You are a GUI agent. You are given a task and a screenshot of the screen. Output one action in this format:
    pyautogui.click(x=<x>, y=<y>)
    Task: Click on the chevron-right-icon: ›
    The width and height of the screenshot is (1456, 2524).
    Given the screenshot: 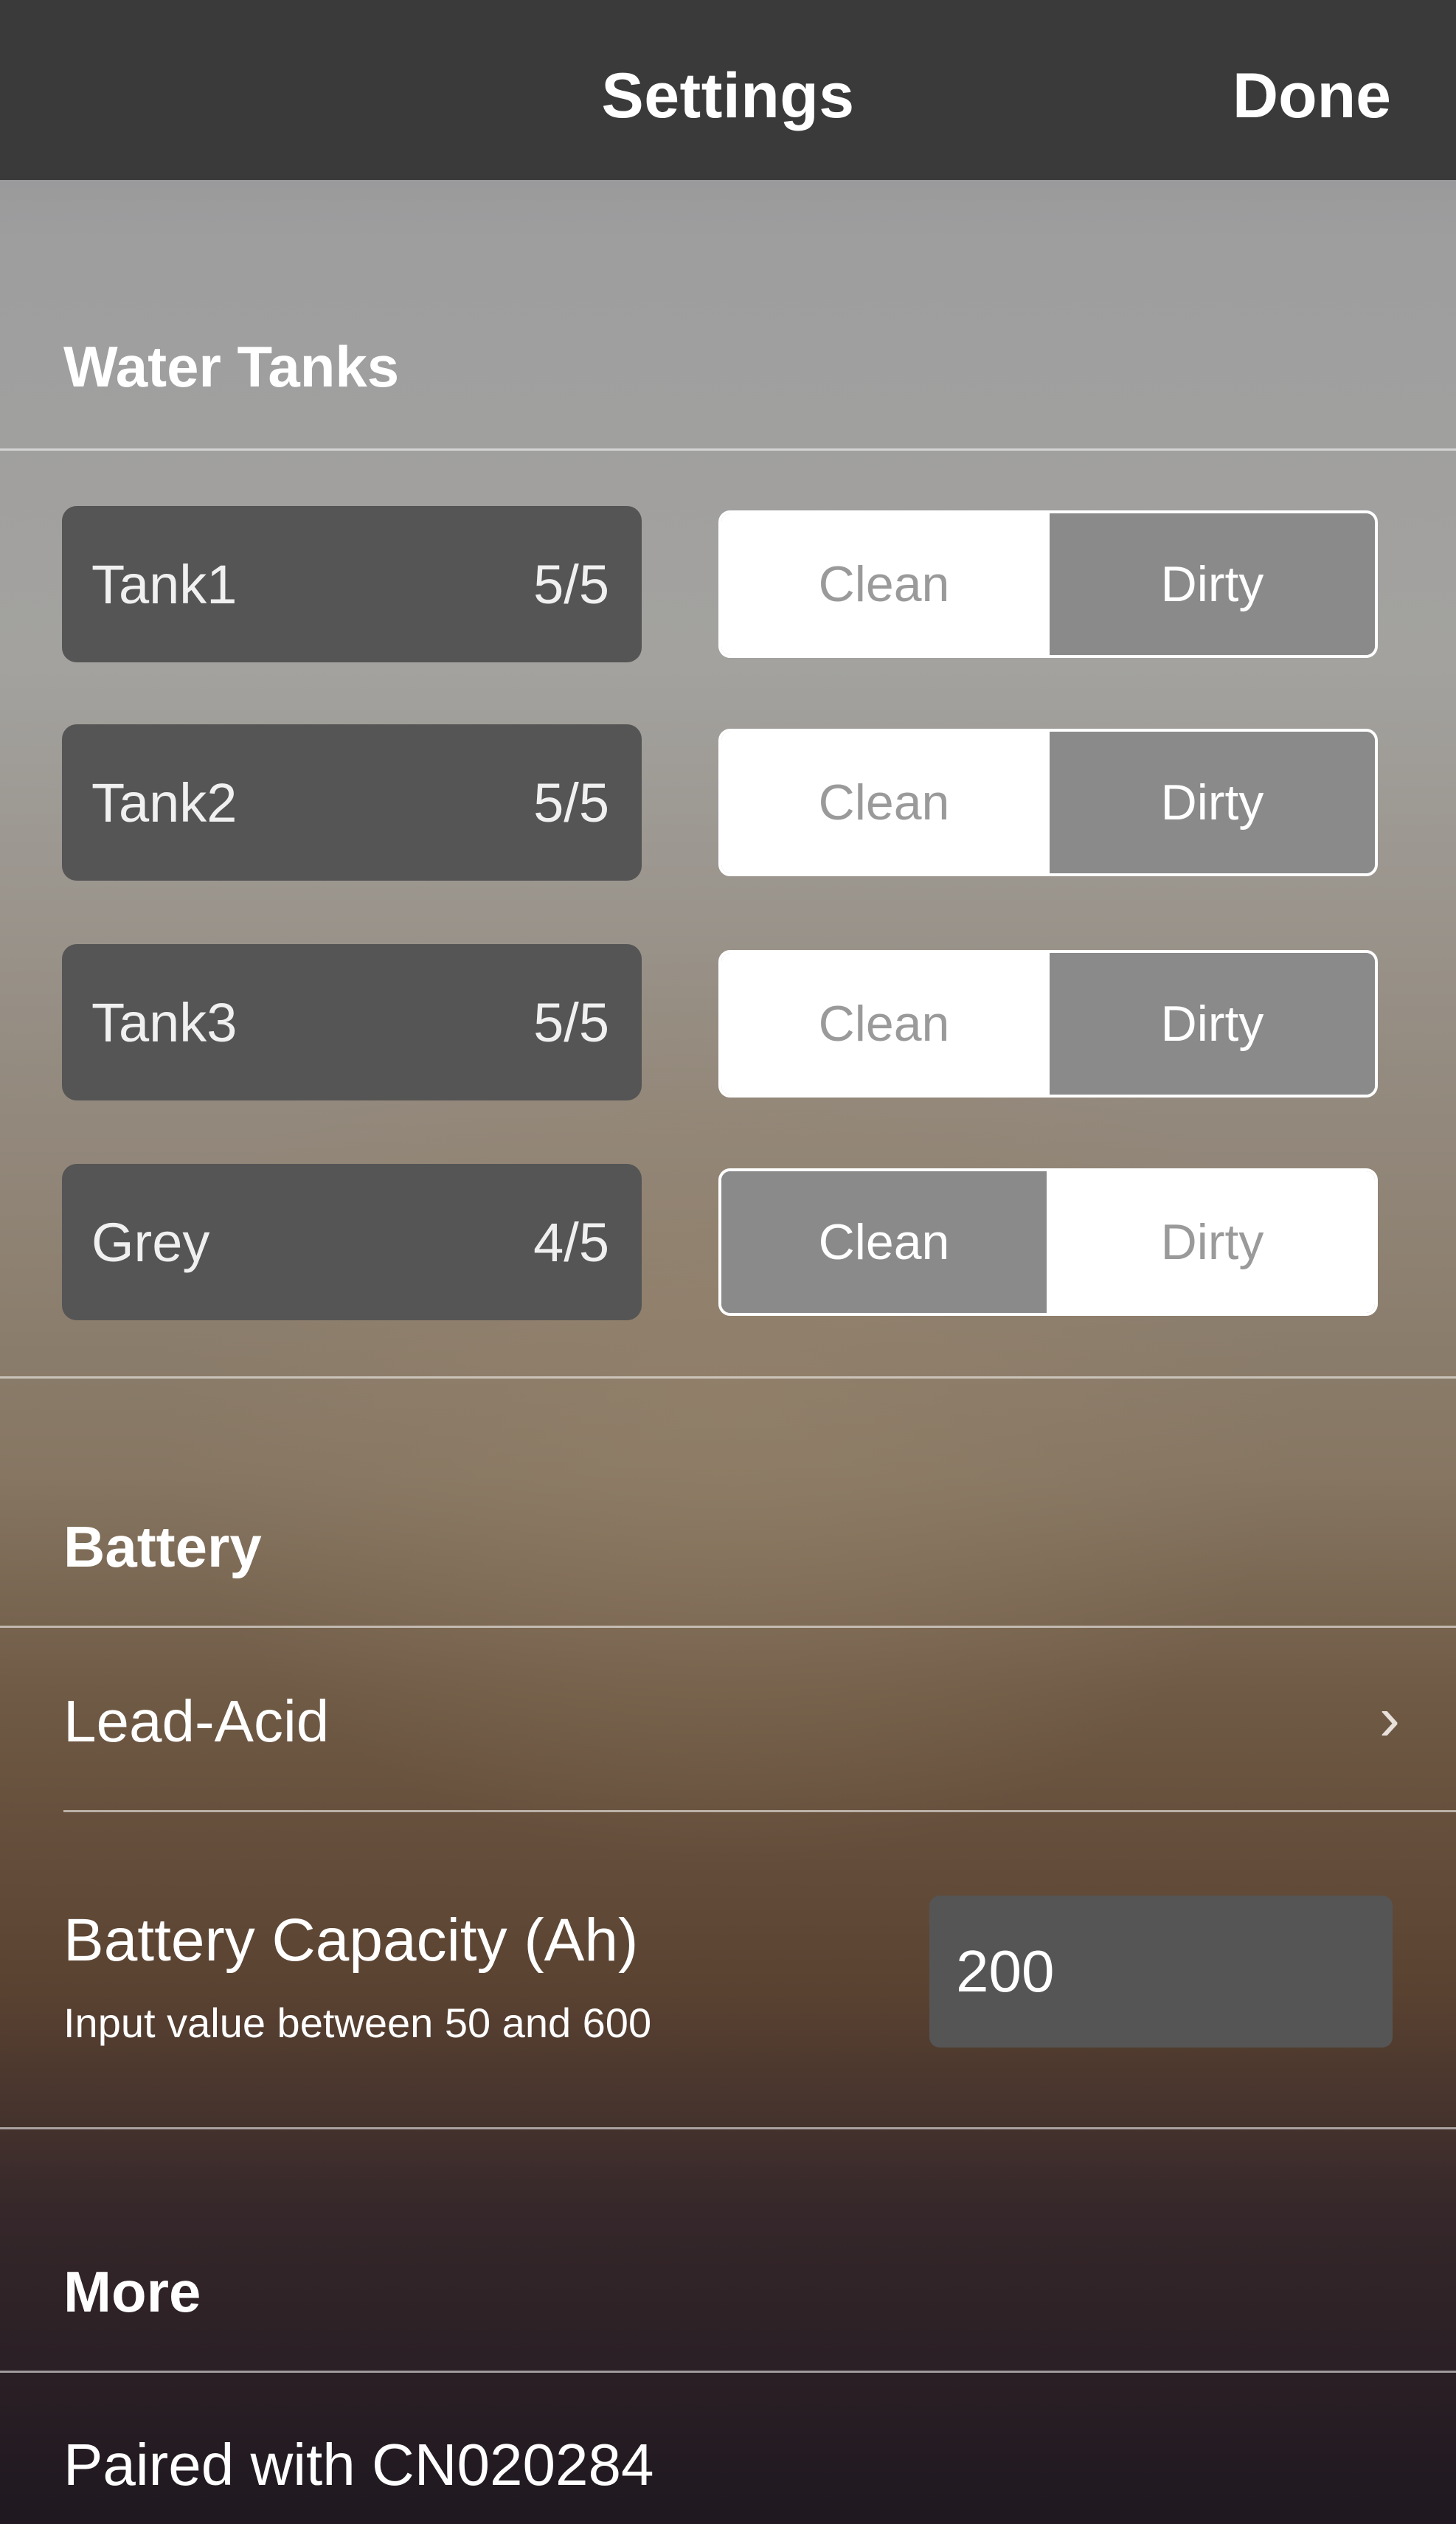 What is the action you would take?
    pyautogui.click(x=1389, y=1719)
    